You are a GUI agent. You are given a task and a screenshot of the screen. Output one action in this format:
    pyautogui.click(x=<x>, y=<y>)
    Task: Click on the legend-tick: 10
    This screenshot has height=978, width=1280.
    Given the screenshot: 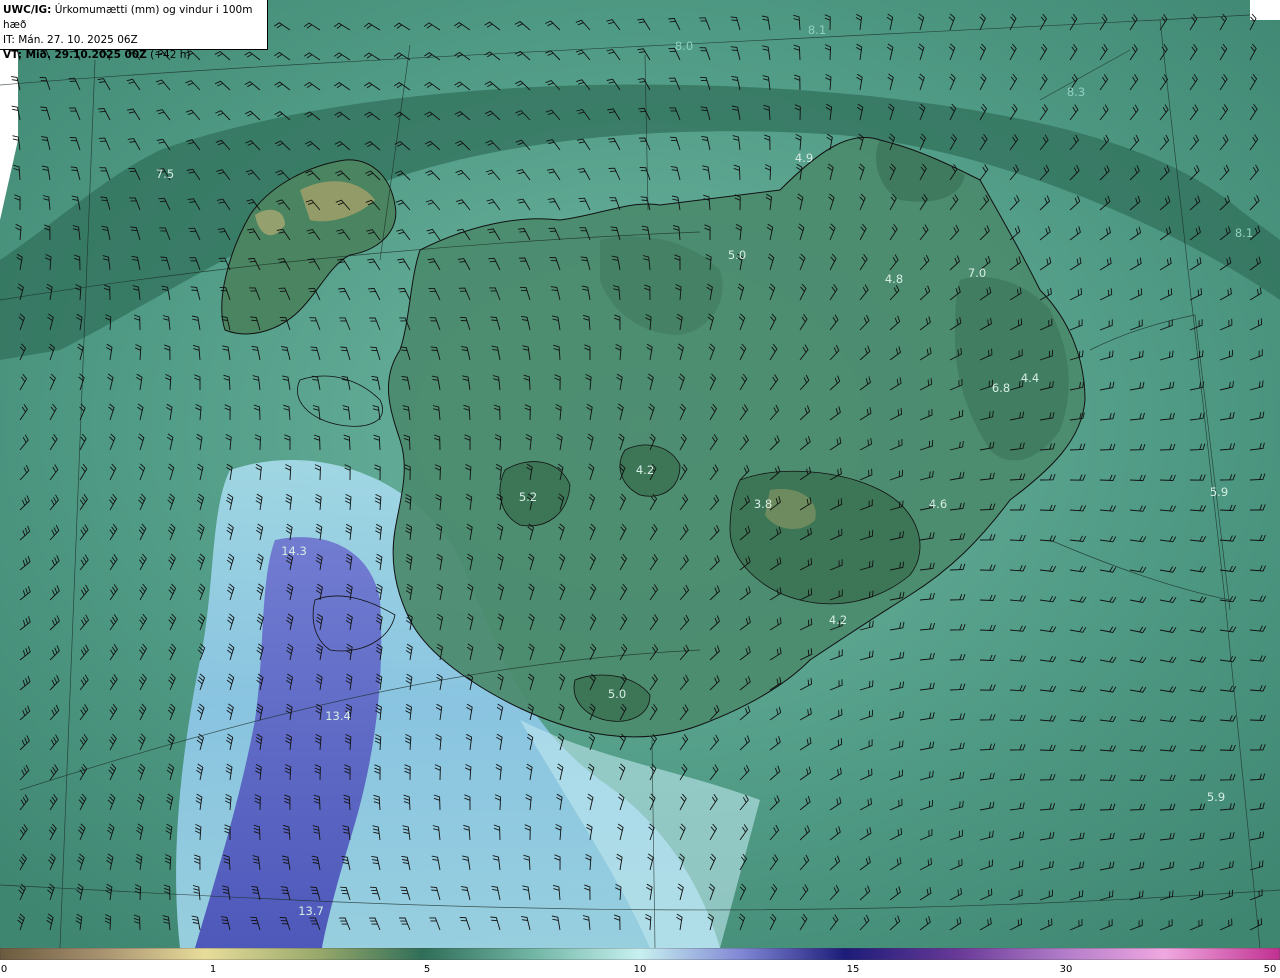 What is the action you would take?
    pyautogui.click(x=640, y=969)
    